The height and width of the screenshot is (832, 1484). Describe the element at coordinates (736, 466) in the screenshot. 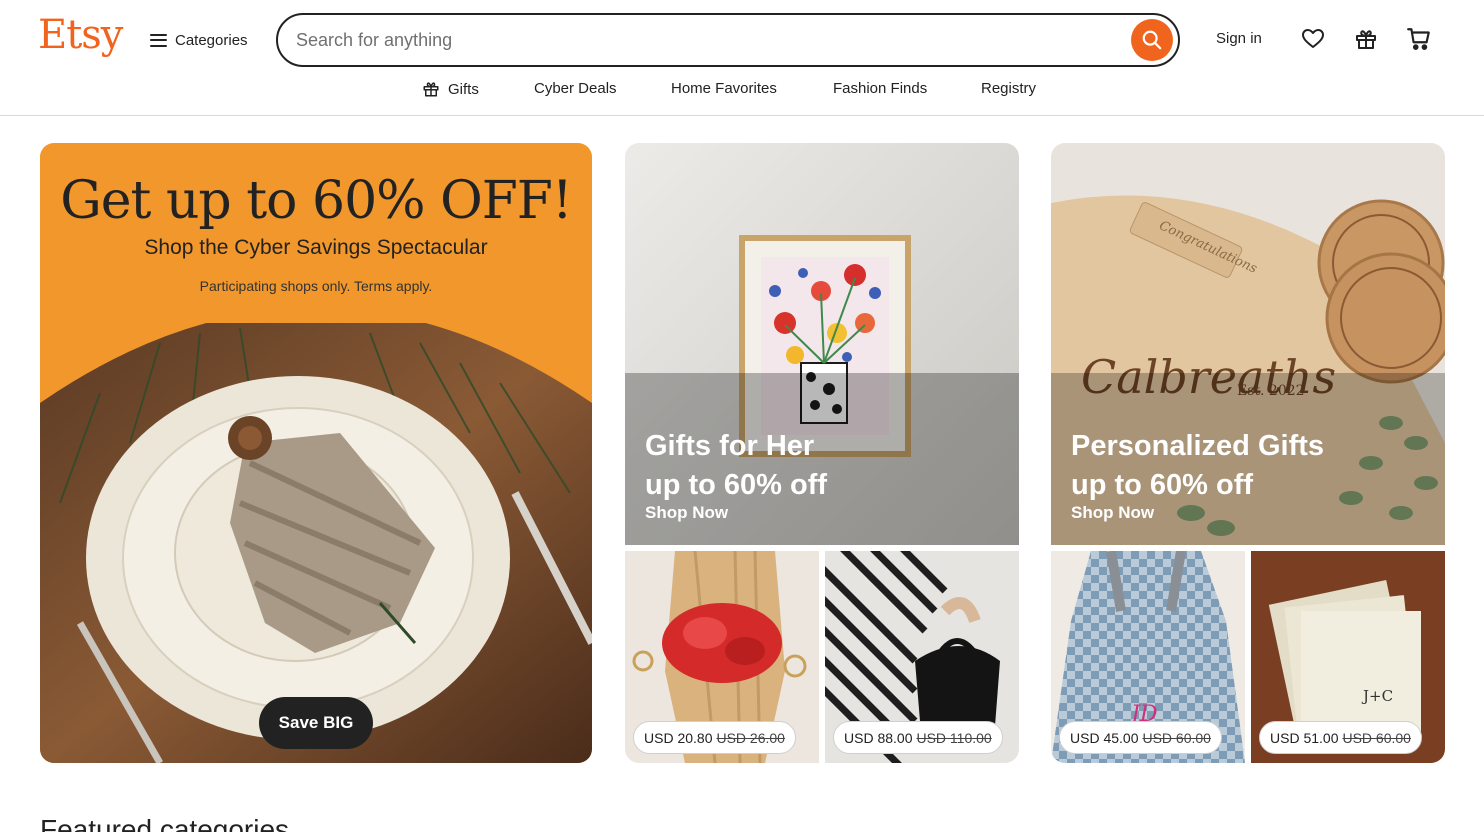

I see `promo-title: Gifts for Her up to 60% off` at that location.